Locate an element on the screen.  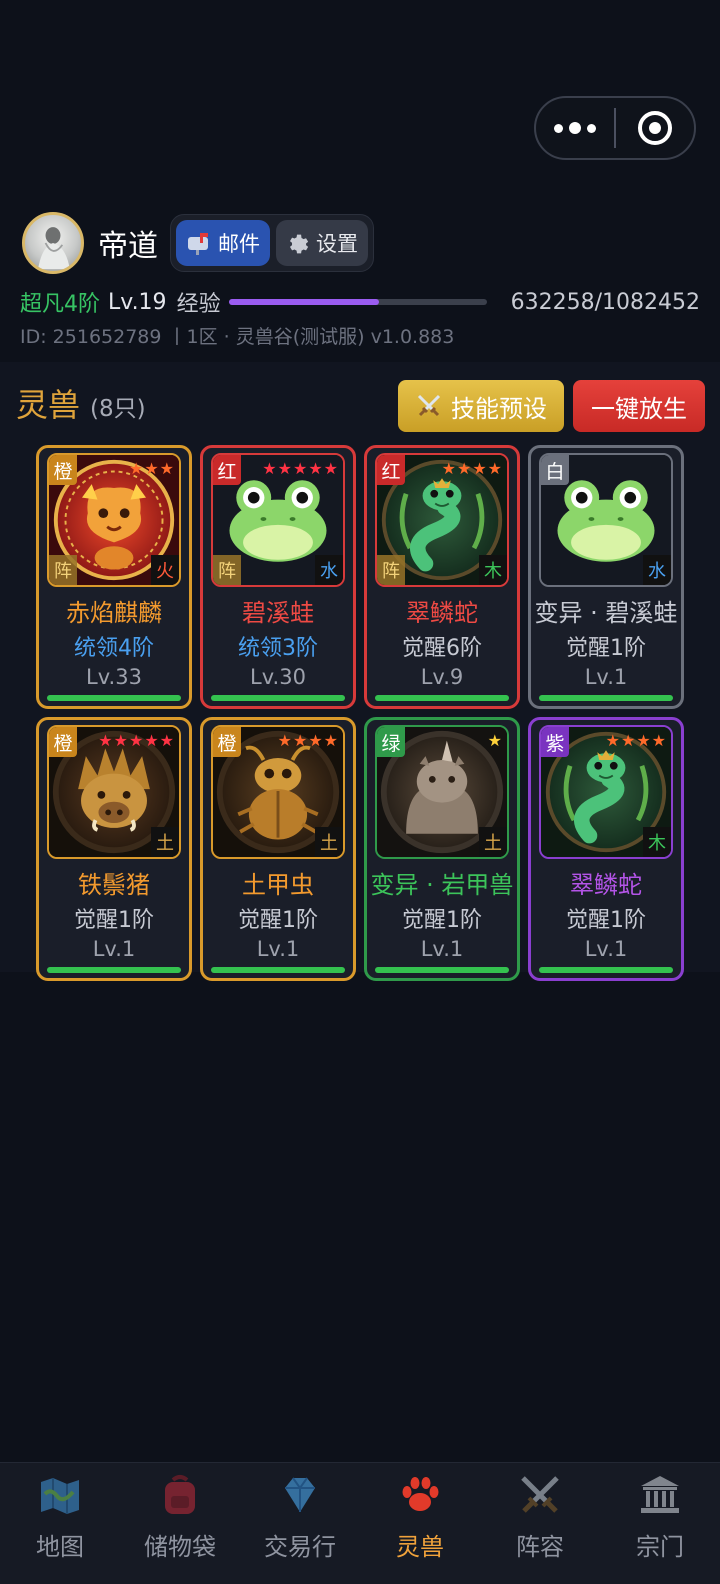
quality-badge: 白 is located at coordinates (555, 470).